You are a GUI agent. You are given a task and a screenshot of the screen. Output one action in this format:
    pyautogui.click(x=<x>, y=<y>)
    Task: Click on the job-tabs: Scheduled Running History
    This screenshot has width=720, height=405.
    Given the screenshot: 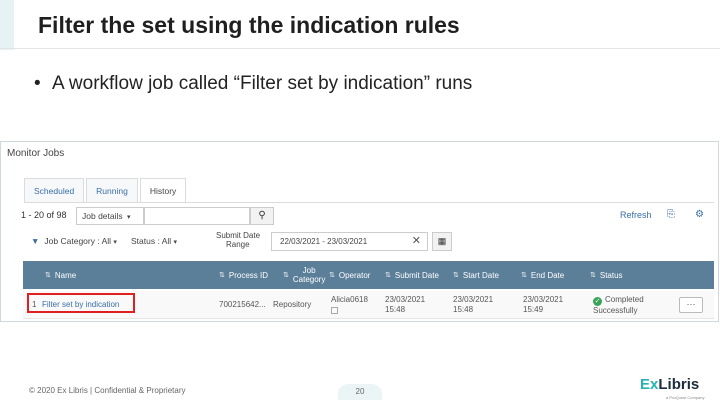 What is the action you would take?
    pyautogui.click(x=106, y=190)
    